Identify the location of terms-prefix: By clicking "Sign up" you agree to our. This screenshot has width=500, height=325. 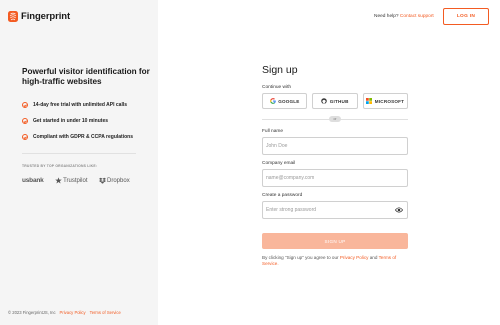
(300, 257).